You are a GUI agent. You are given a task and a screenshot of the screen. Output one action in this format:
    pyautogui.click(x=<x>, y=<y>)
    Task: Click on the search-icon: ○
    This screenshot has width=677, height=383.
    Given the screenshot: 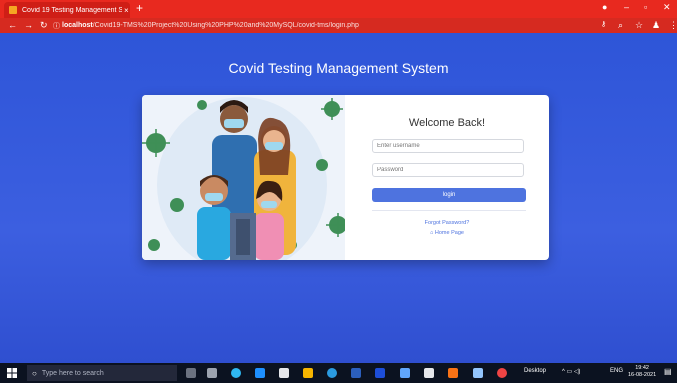 What is the action you would take?
    pyautogui.click(x=34, y=373)
    